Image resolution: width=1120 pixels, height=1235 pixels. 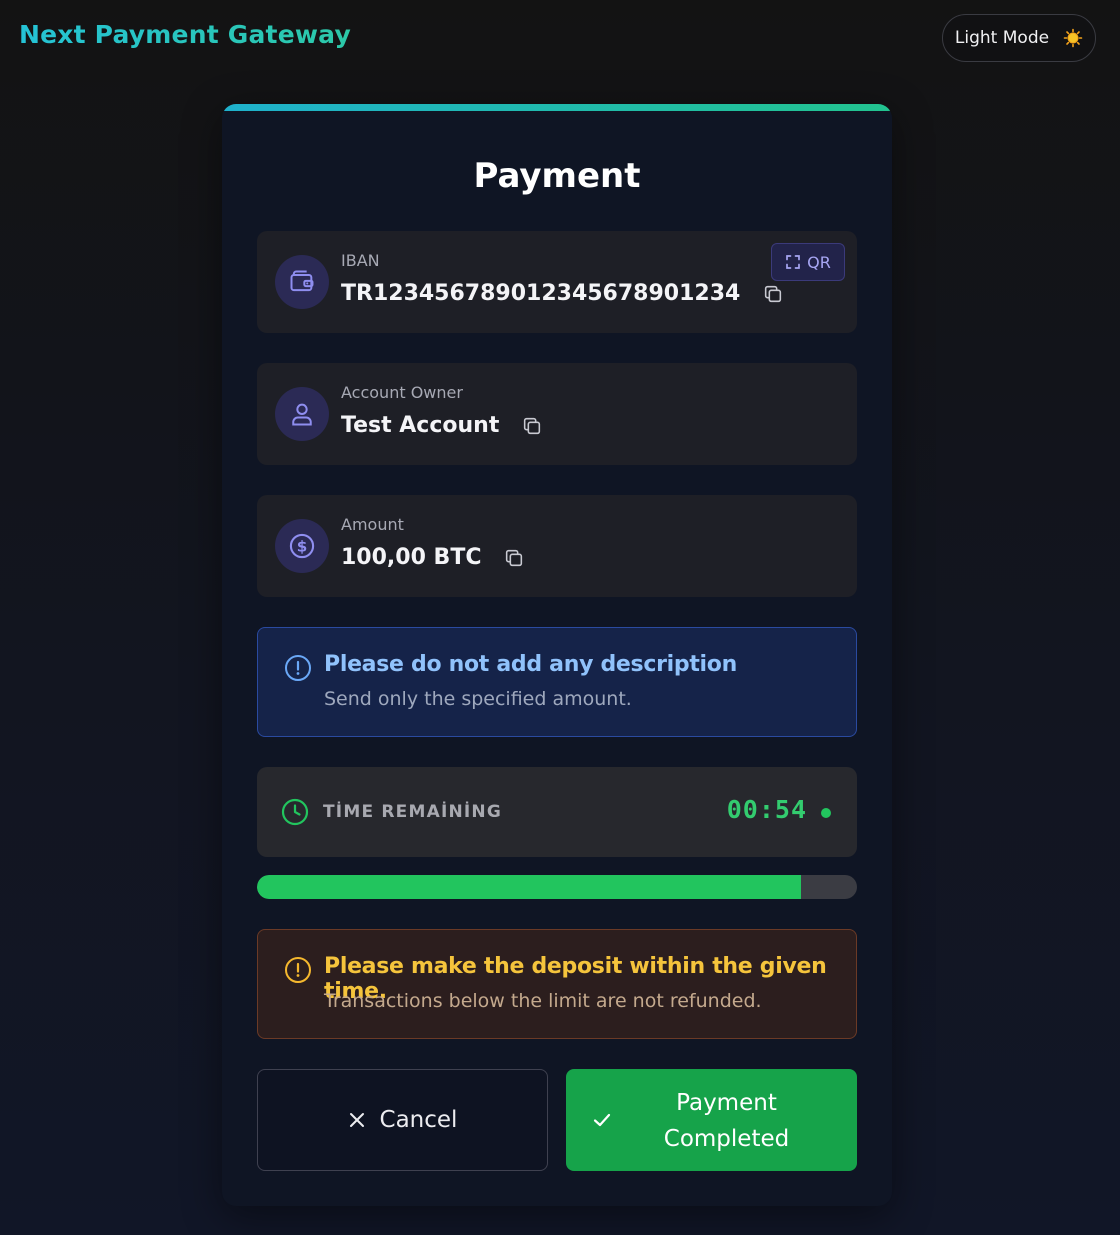 What do you see at coordinates (766, 809) in the screenshot?
I see `time-remaining-value: 00:54` at bounding box center [766, 809].